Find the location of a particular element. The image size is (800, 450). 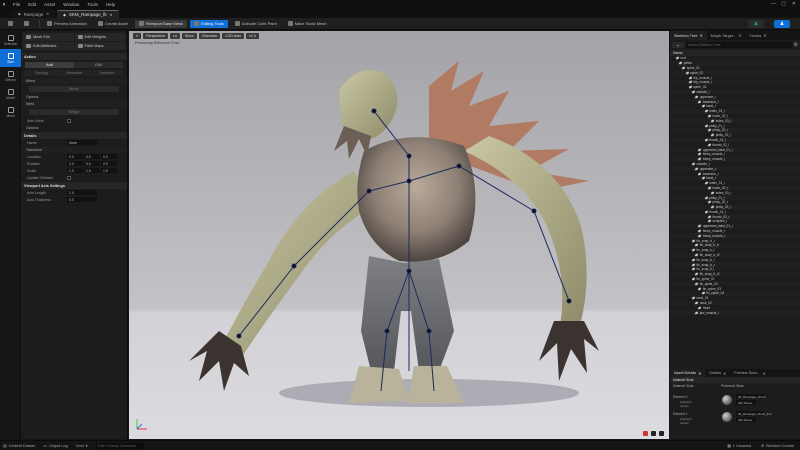

viewport-axis-section-header: Viewport Axis Settings is located at coordinates (74, 185).